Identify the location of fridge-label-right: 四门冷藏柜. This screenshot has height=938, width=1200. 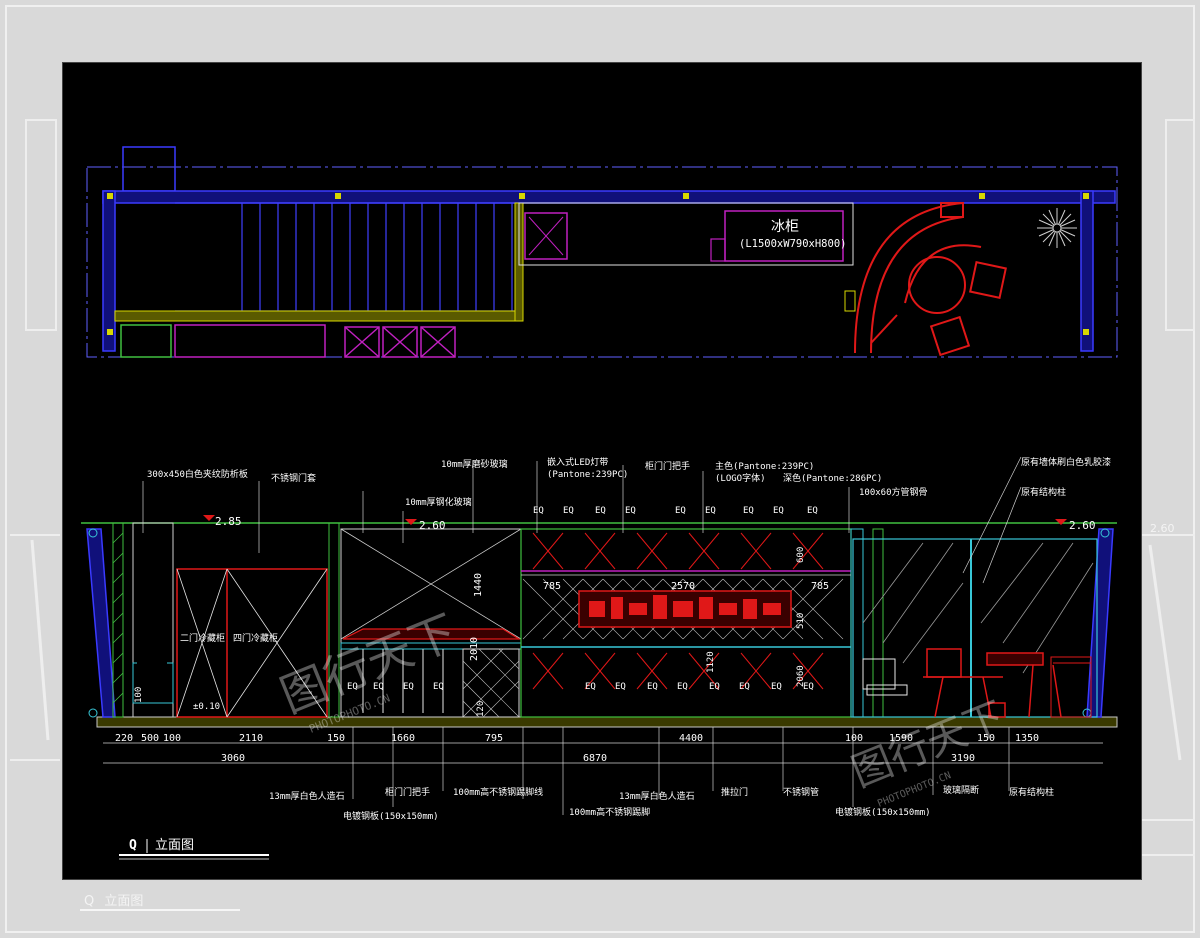
(255, 638).